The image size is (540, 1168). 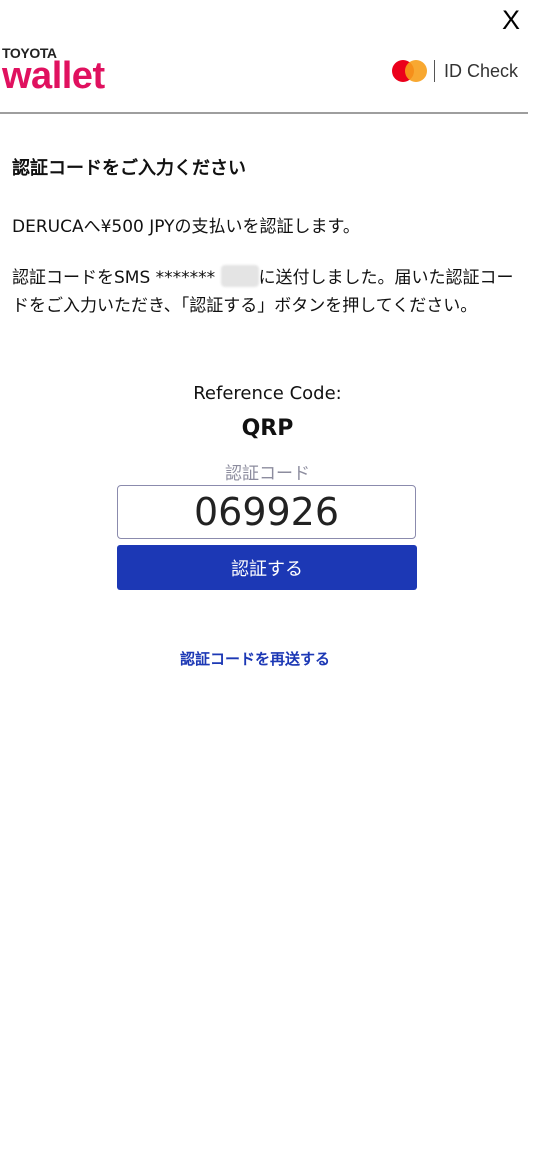 What do you see at coordinates (53, 76) in the screenshot?
I see `logo-wallet-text: wallet` at bounding box center [53, 76].